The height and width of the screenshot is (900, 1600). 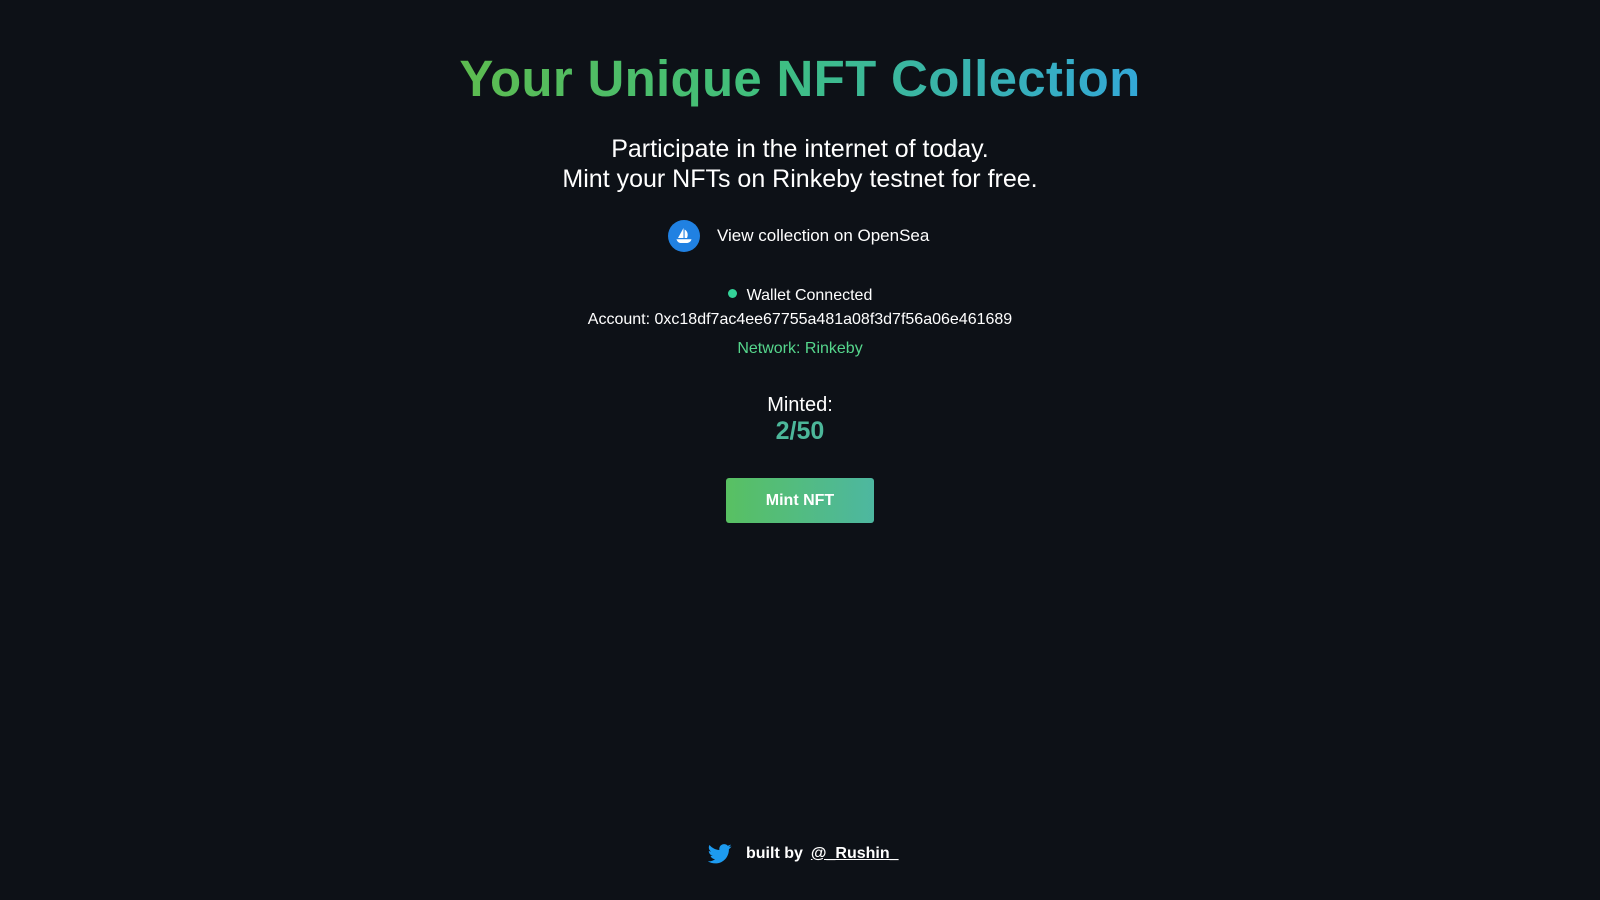 What do you see at coordinates (823, 235) in the screenshot?
I see `view-collection-label: View collection on OpenSea` at bounding box center [823, 235].